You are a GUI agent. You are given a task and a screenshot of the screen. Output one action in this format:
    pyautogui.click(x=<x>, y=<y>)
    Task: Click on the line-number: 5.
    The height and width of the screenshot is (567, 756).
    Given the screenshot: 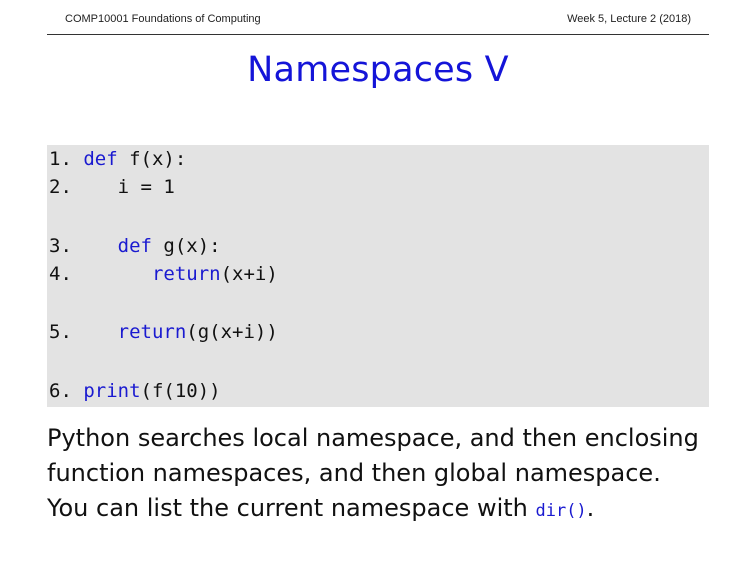 What is the action you would take?
    pyautogui.click(x=60, y=332)
    